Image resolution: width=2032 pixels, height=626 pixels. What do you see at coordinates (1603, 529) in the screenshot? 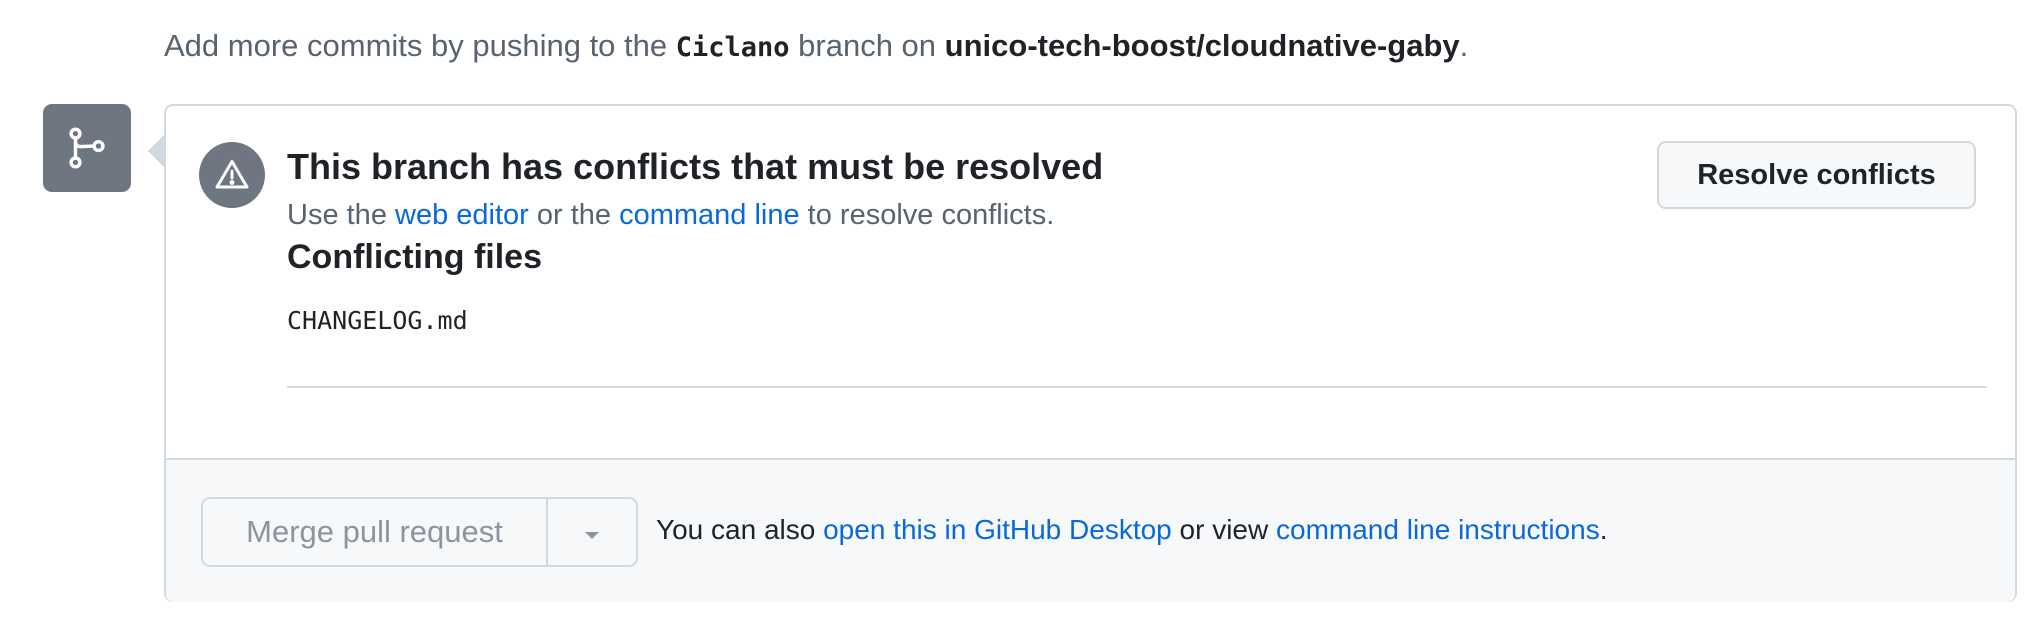
I see `footer-suffix: .` at bounding box center [1603, 529].